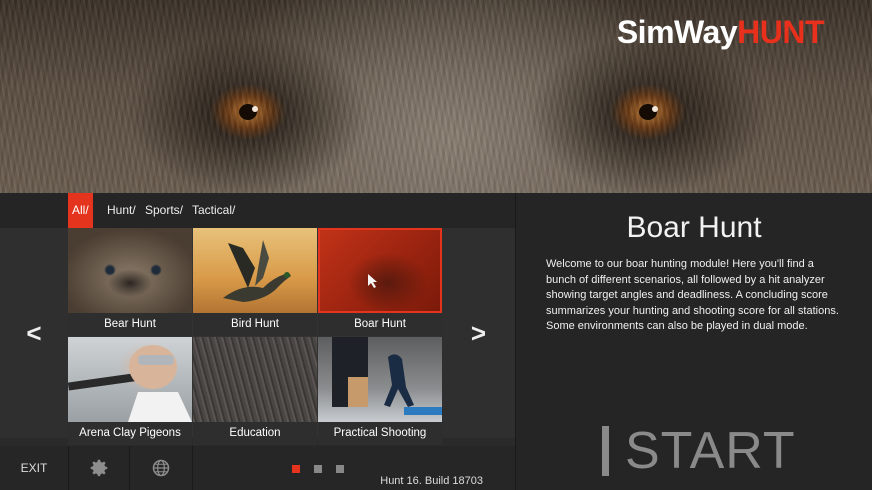 The height and width of the screenshot is (490, 872). I want to click on detail-title: Boar Hunt, so click(694, 227).